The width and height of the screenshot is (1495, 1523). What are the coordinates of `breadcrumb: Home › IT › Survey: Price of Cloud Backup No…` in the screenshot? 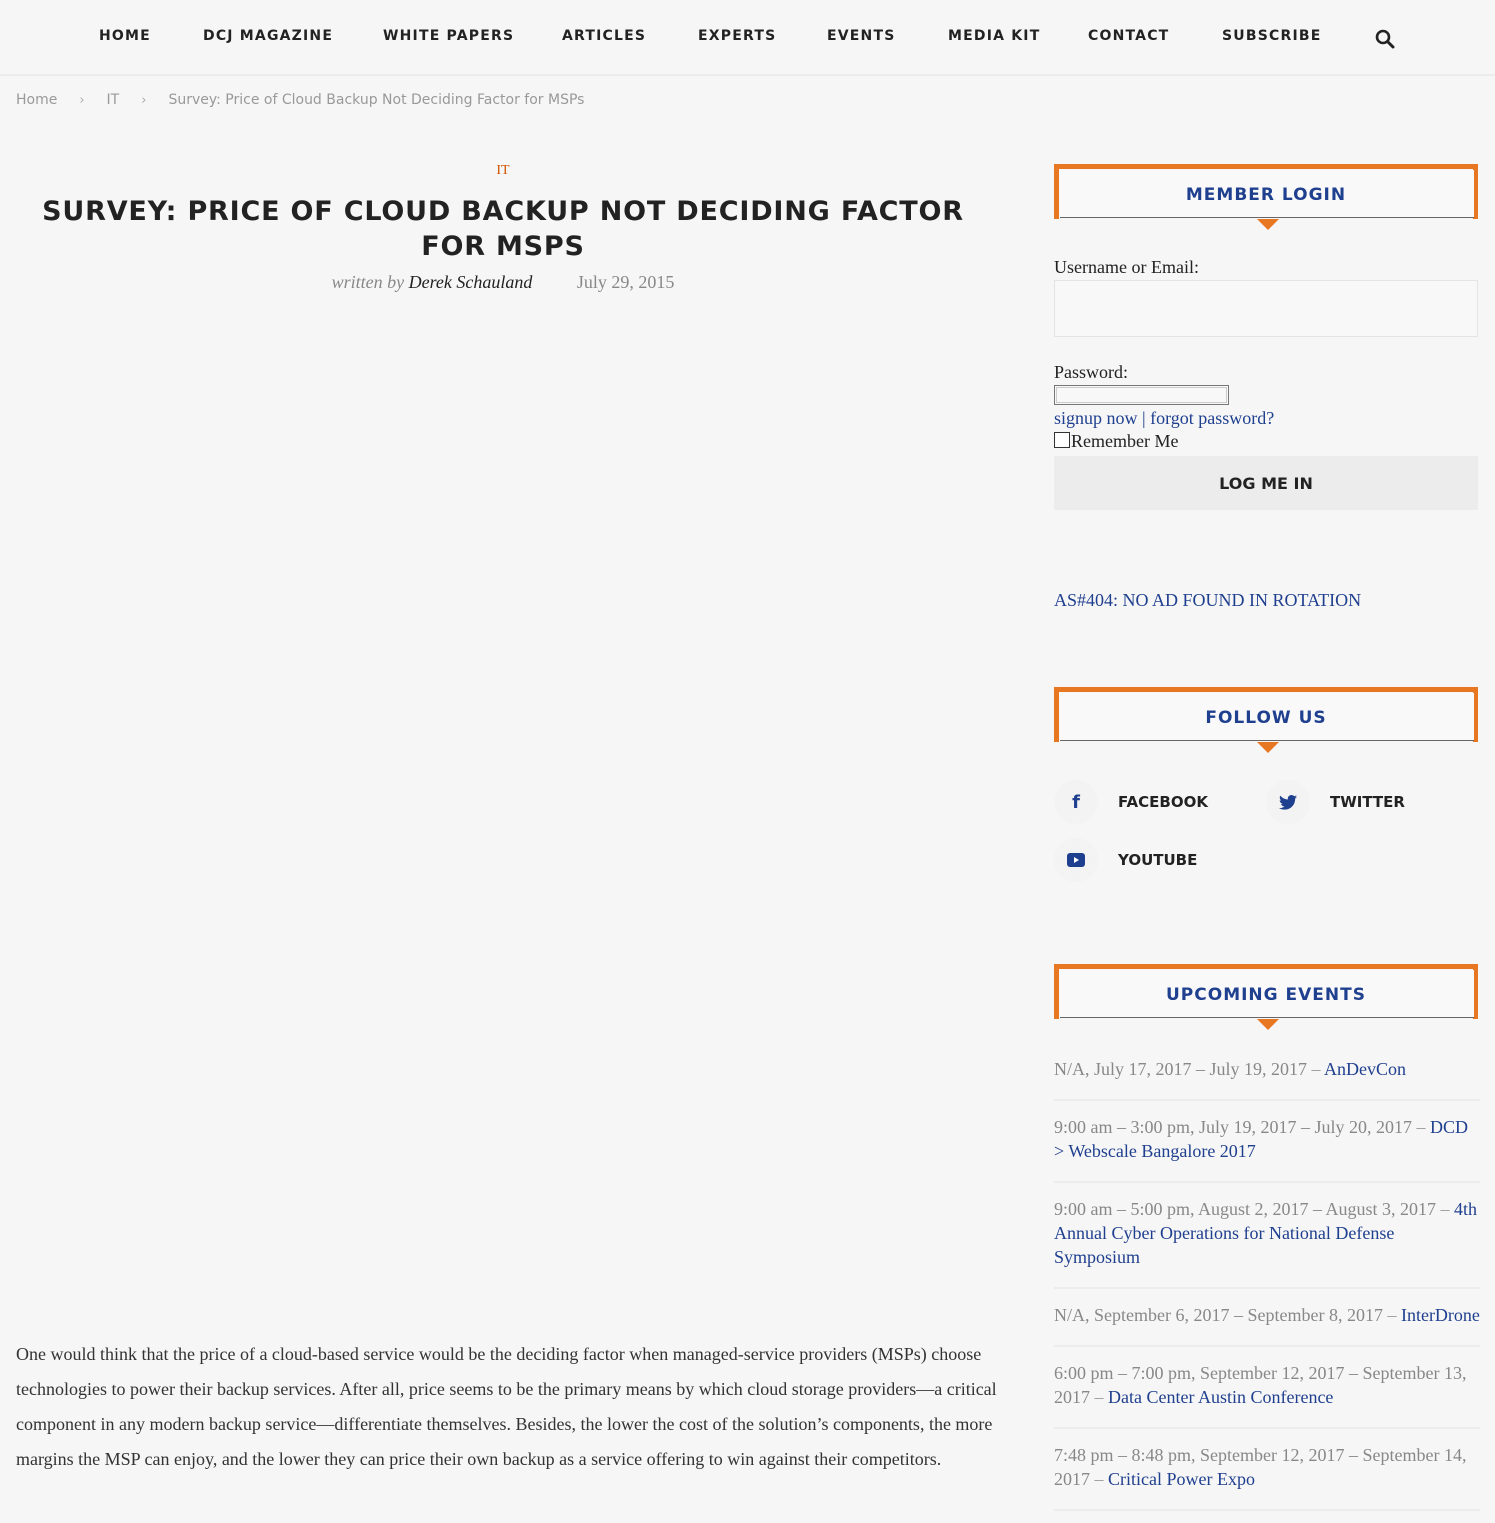 It's located at (300, 100).